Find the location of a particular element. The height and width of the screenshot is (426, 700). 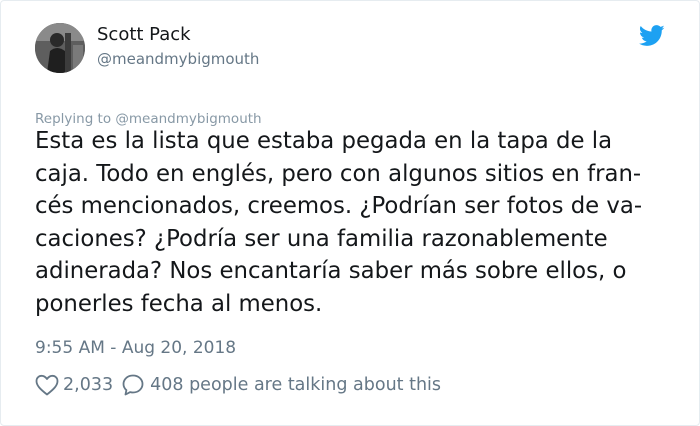

heart-icon is located at coordinates (47, 385).